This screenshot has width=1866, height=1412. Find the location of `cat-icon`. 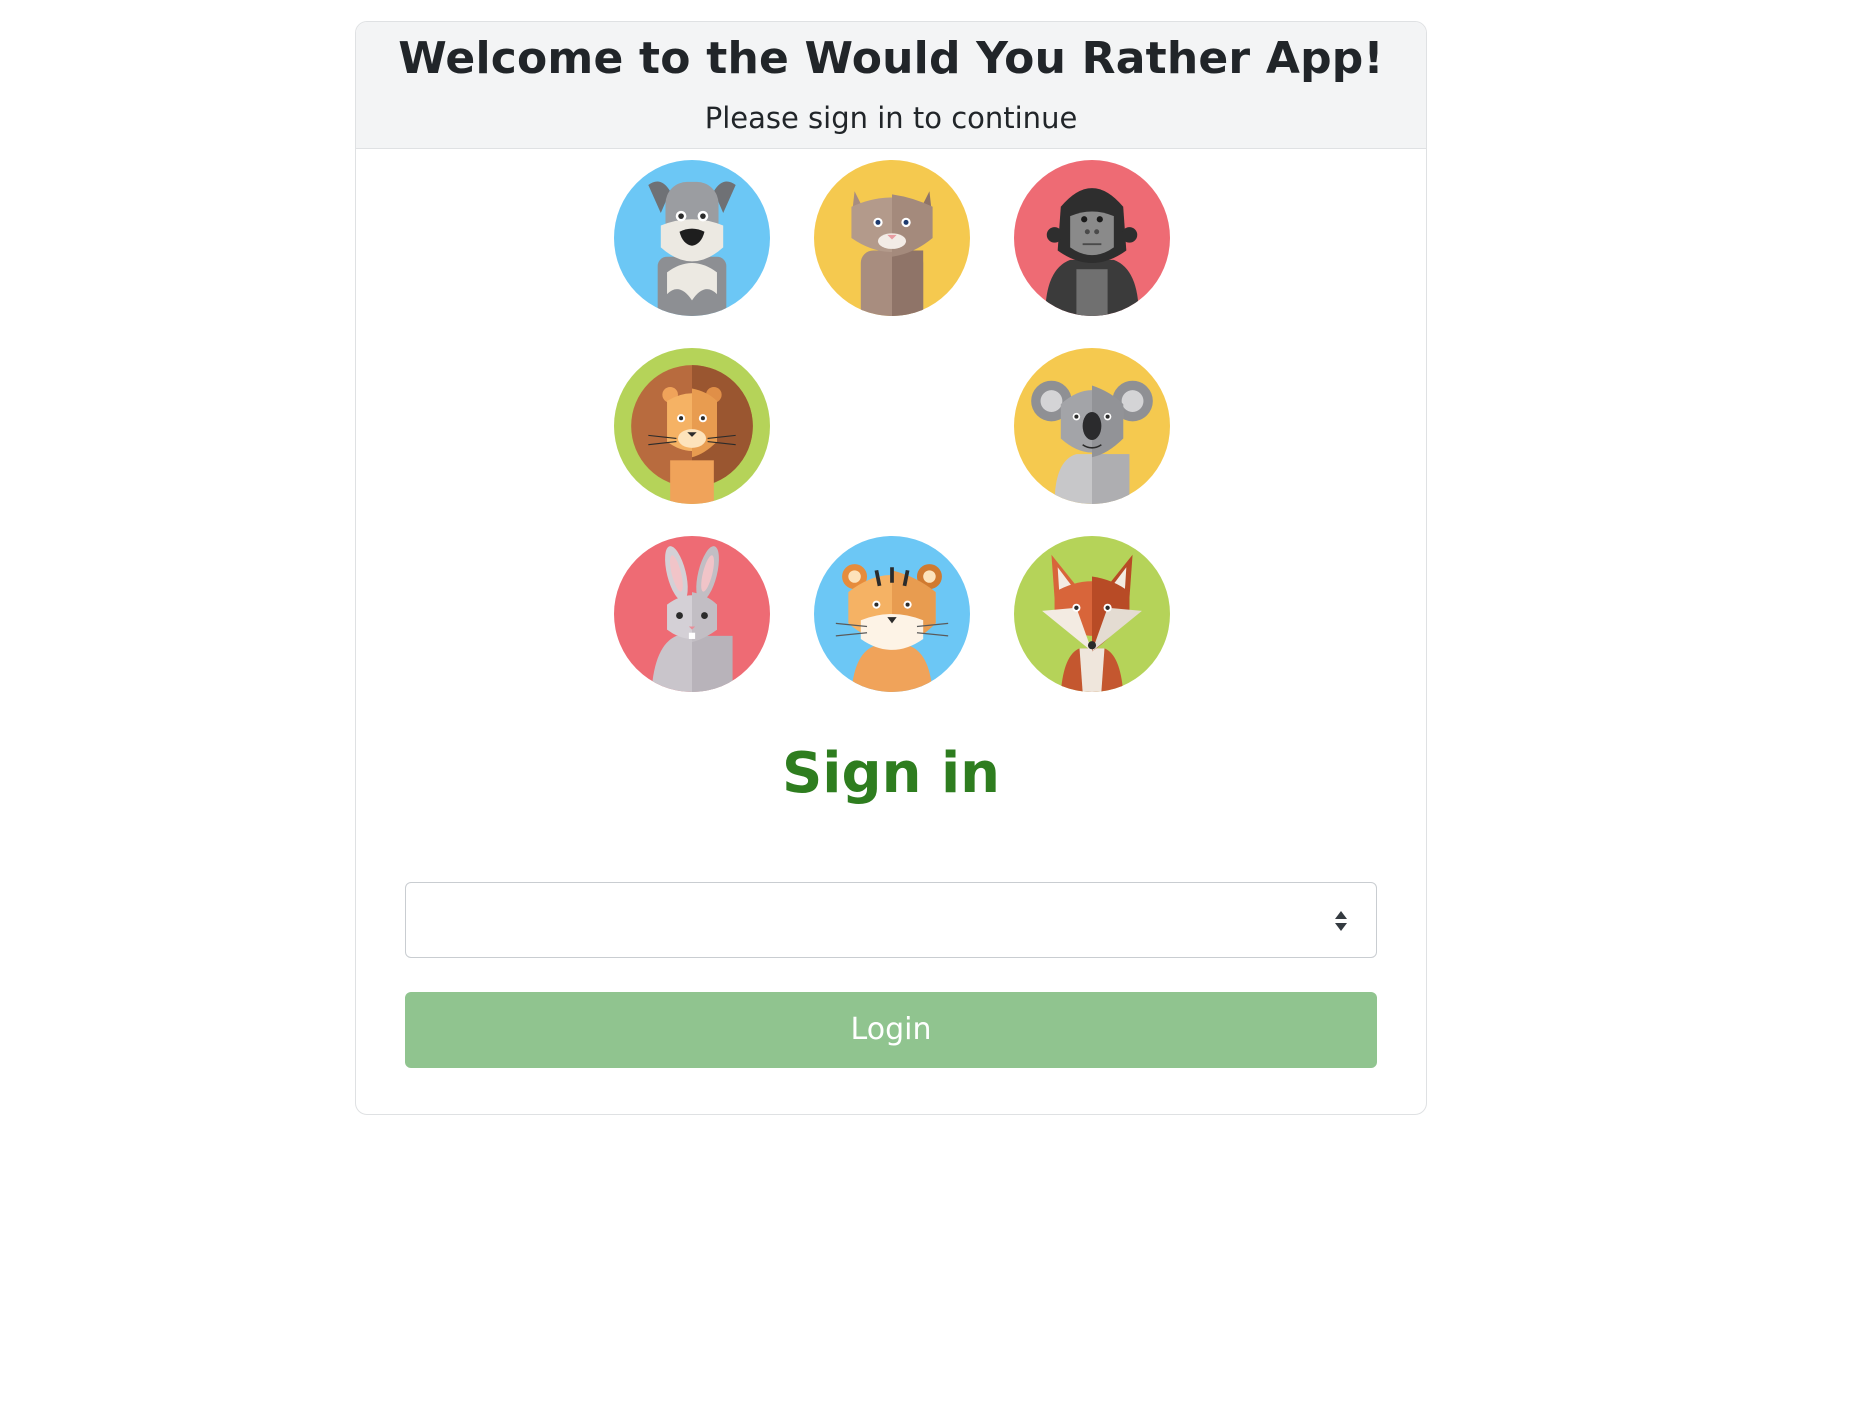

cat-icon is located at coordinates (892, 238).